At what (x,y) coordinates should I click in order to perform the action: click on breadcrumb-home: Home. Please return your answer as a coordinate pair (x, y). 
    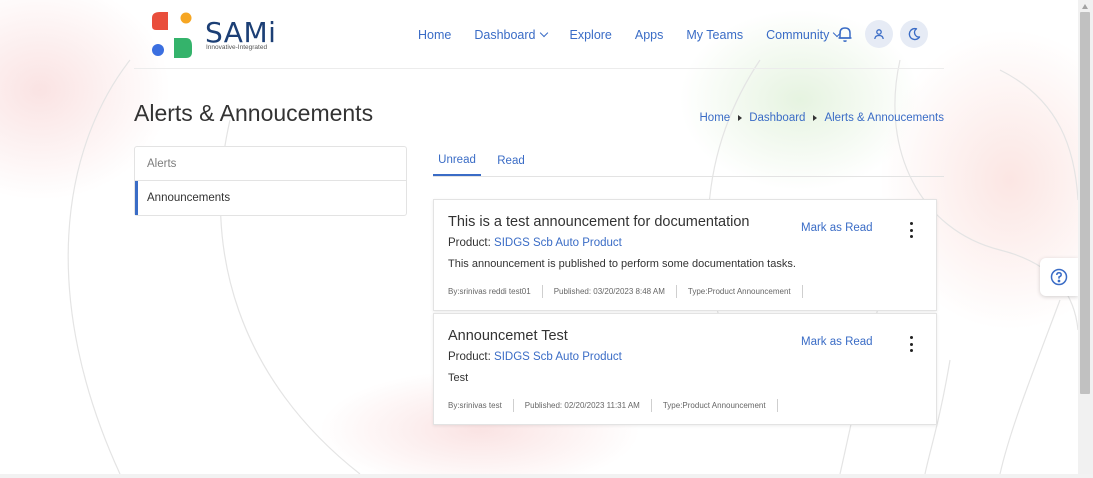
    Looking at the image, I should click on (715, 118).